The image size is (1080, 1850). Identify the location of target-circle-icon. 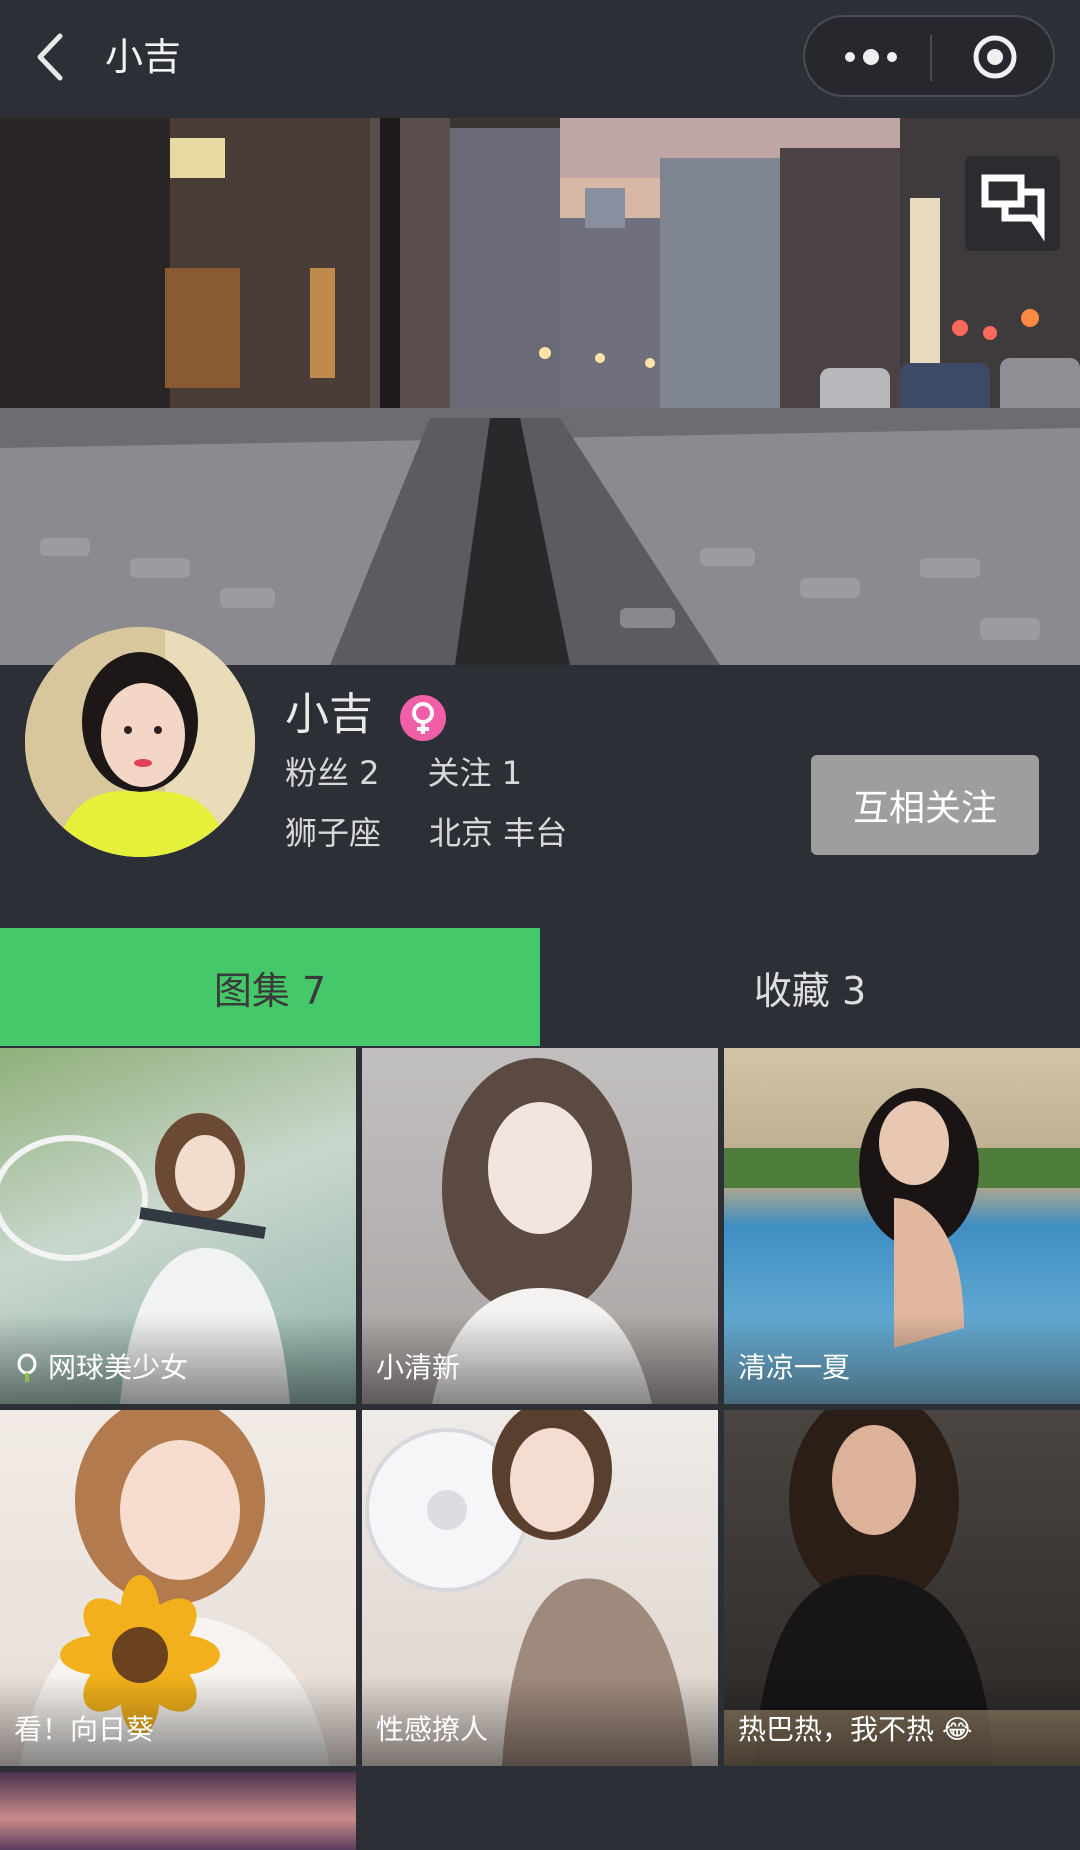
(995, 57).